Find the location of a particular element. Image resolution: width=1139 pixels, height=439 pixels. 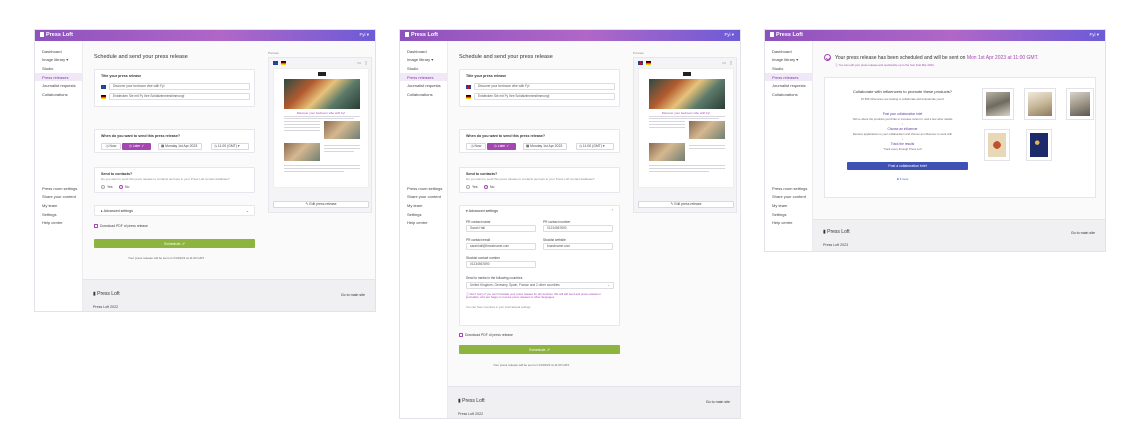

chevron-up-icon: ⌃ is located at coordinates (612, 211).